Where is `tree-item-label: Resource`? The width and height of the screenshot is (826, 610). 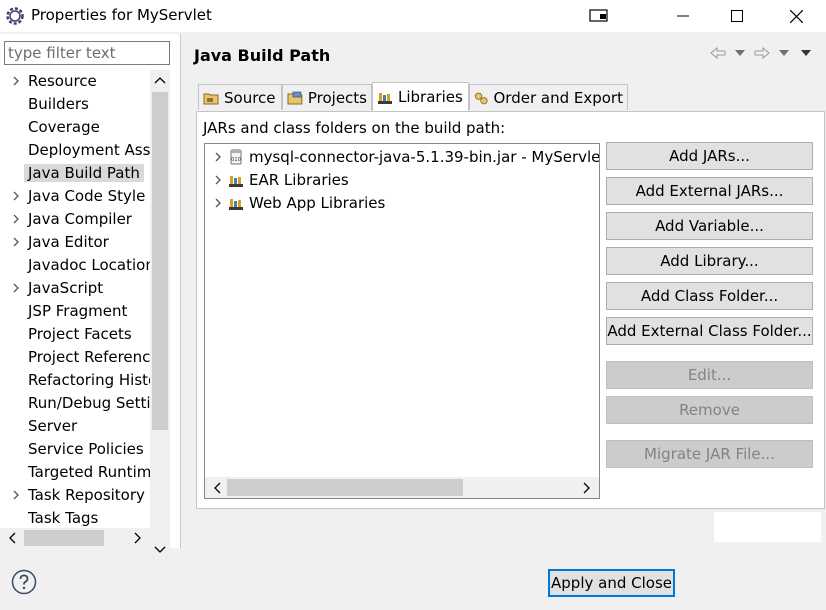
tree-item-label: Resource is located at coordinates (62, 81).